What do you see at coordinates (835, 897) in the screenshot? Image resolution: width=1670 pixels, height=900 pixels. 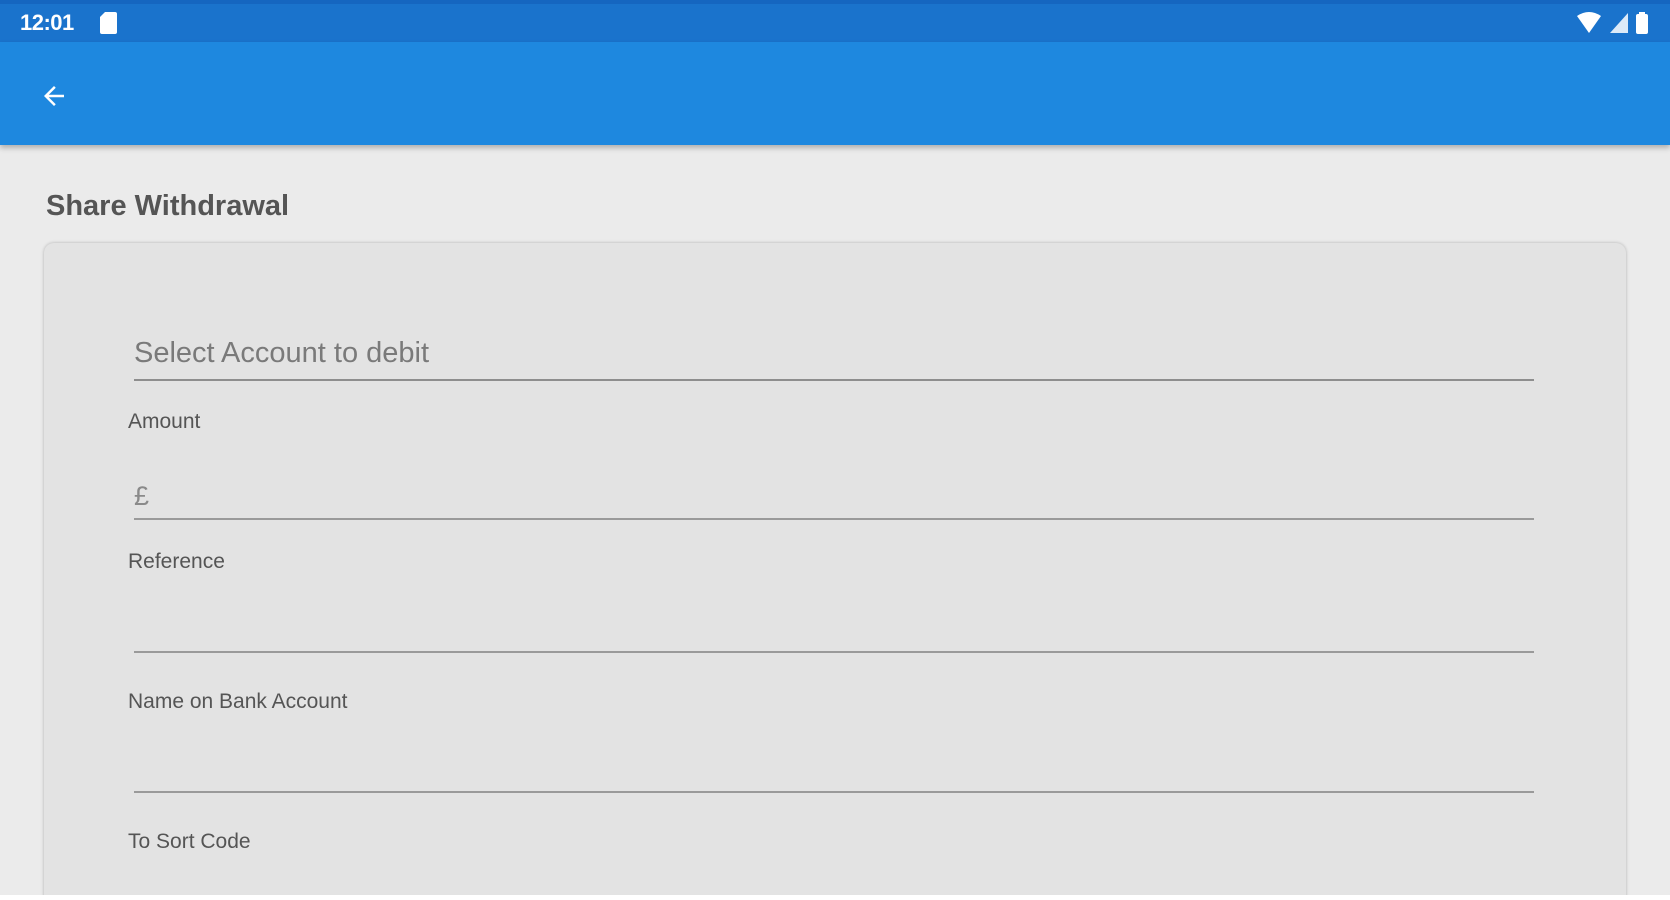 I see `bottom-edge` at bounding box center [835, 897].